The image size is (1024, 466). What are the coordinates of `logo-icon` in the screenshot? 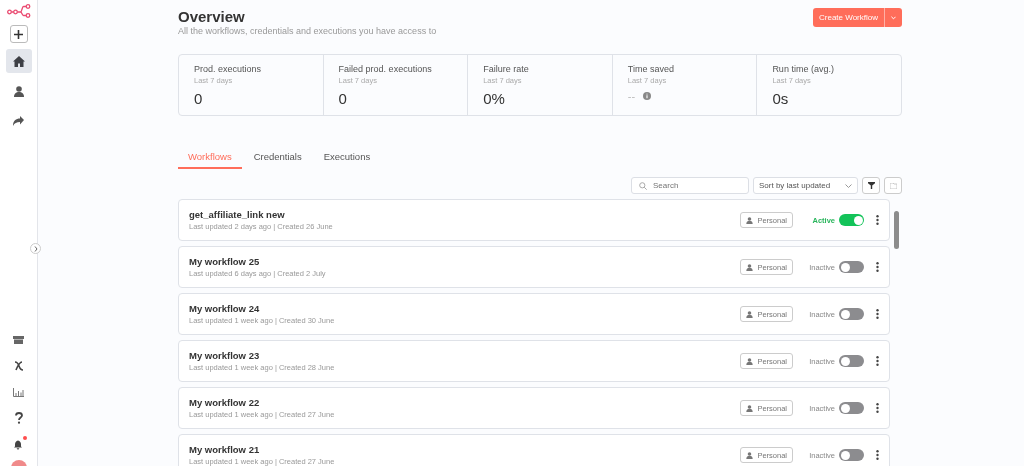 It's located at (18, 11).